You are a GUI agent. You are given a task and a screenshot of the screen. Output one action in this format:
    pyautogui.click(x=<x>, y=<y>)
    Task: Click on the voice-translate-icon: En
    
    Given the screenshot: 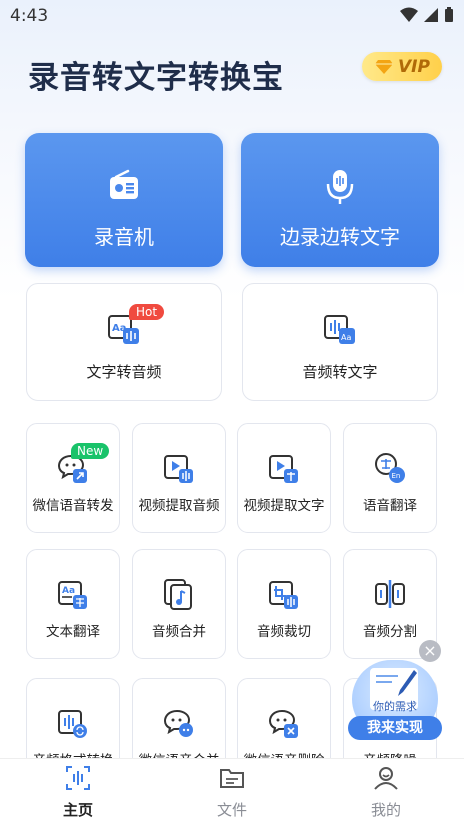 What is the action you would take?
    pyautogui.click(x=390, y=468)
    